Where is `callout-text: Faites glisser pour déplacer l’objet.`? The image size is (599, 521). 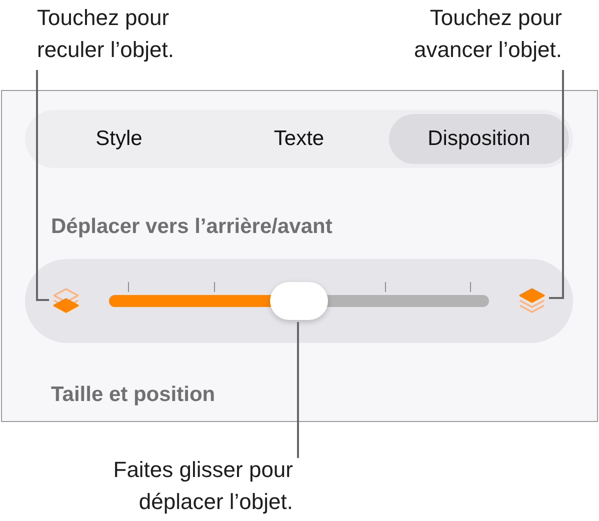 callout-text: Faites glisser pour déplacer l’objet. is located at coordinates (202, 486).